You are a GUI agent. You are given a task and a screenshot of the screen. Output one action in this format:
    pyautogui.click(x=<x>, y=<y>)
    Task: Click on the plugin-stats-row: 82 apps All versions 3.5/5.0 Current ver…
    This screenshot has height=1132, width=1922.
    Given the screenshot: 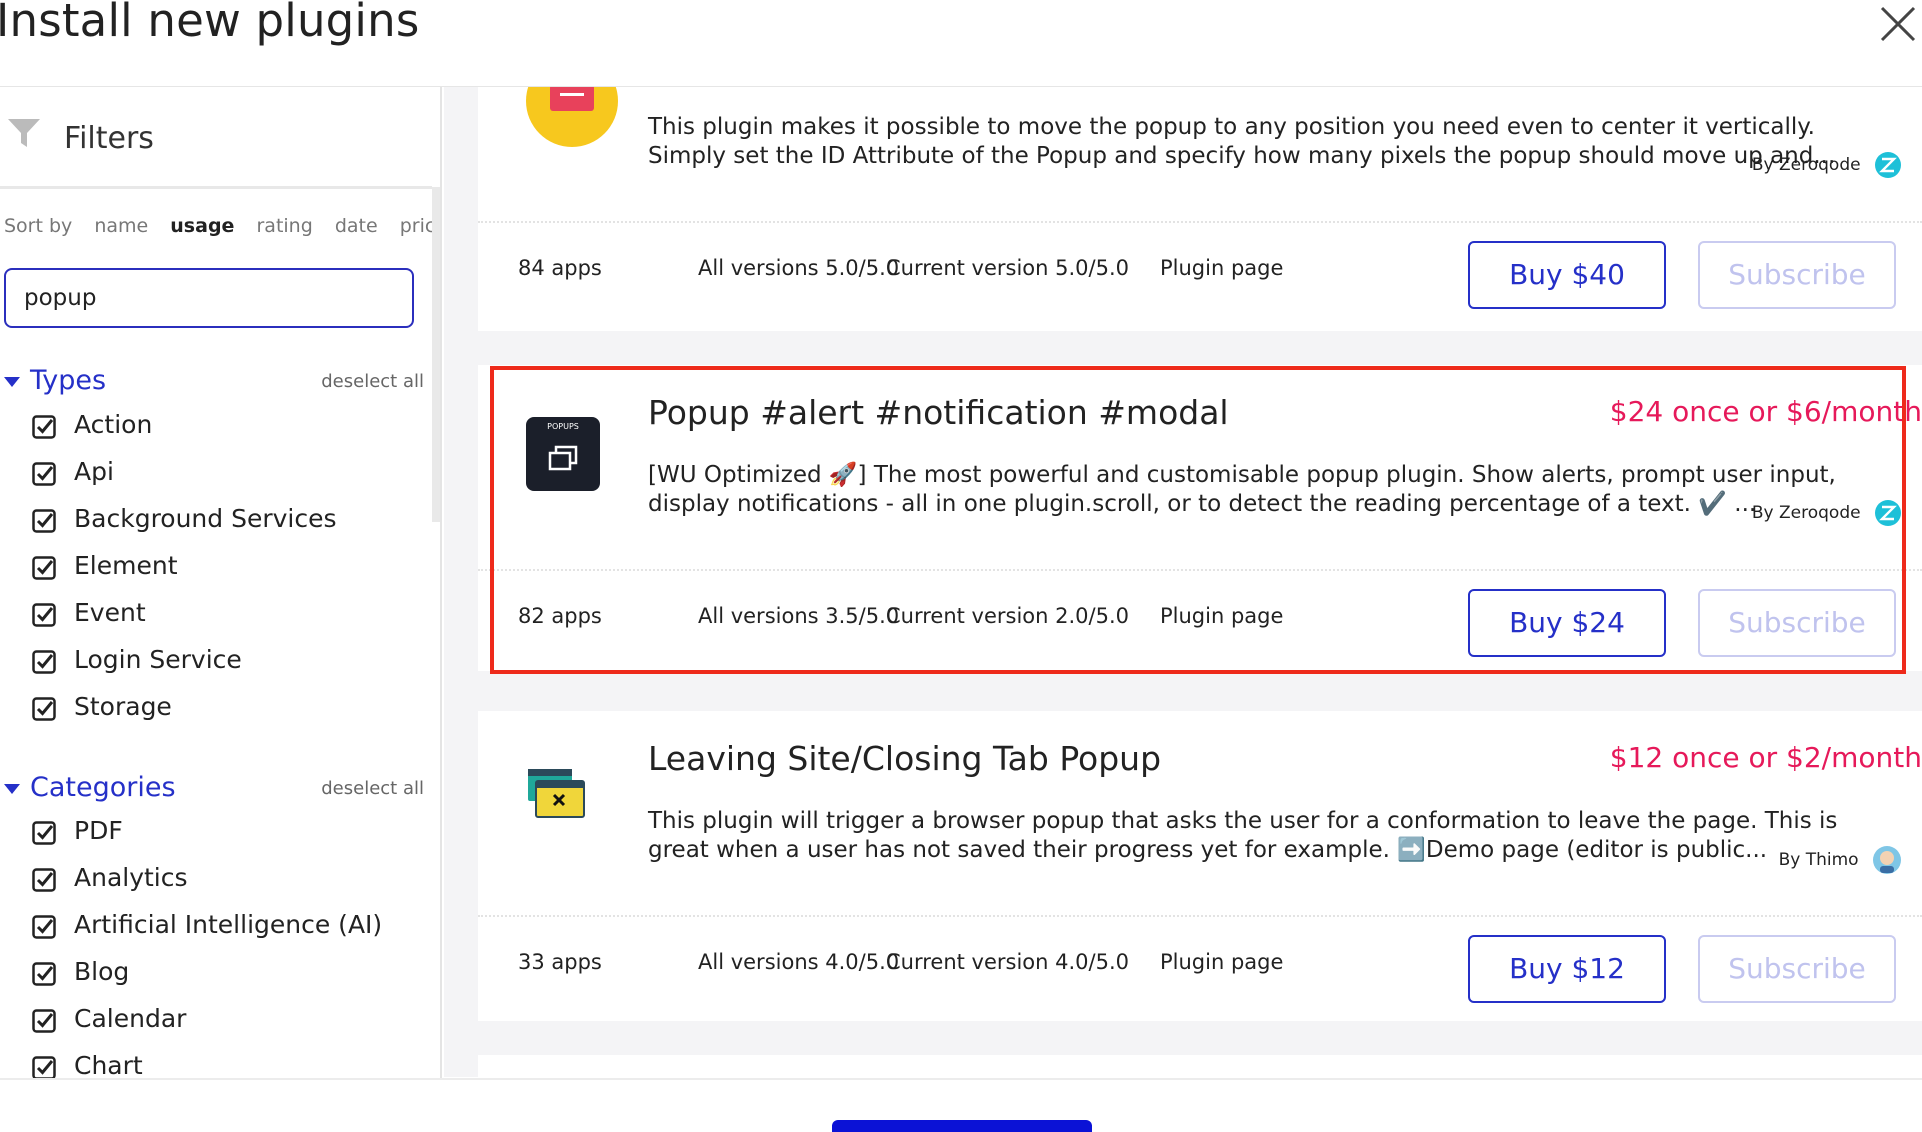 What is the action you would take?
    pyautogui.click(x=1200, y=616)
    